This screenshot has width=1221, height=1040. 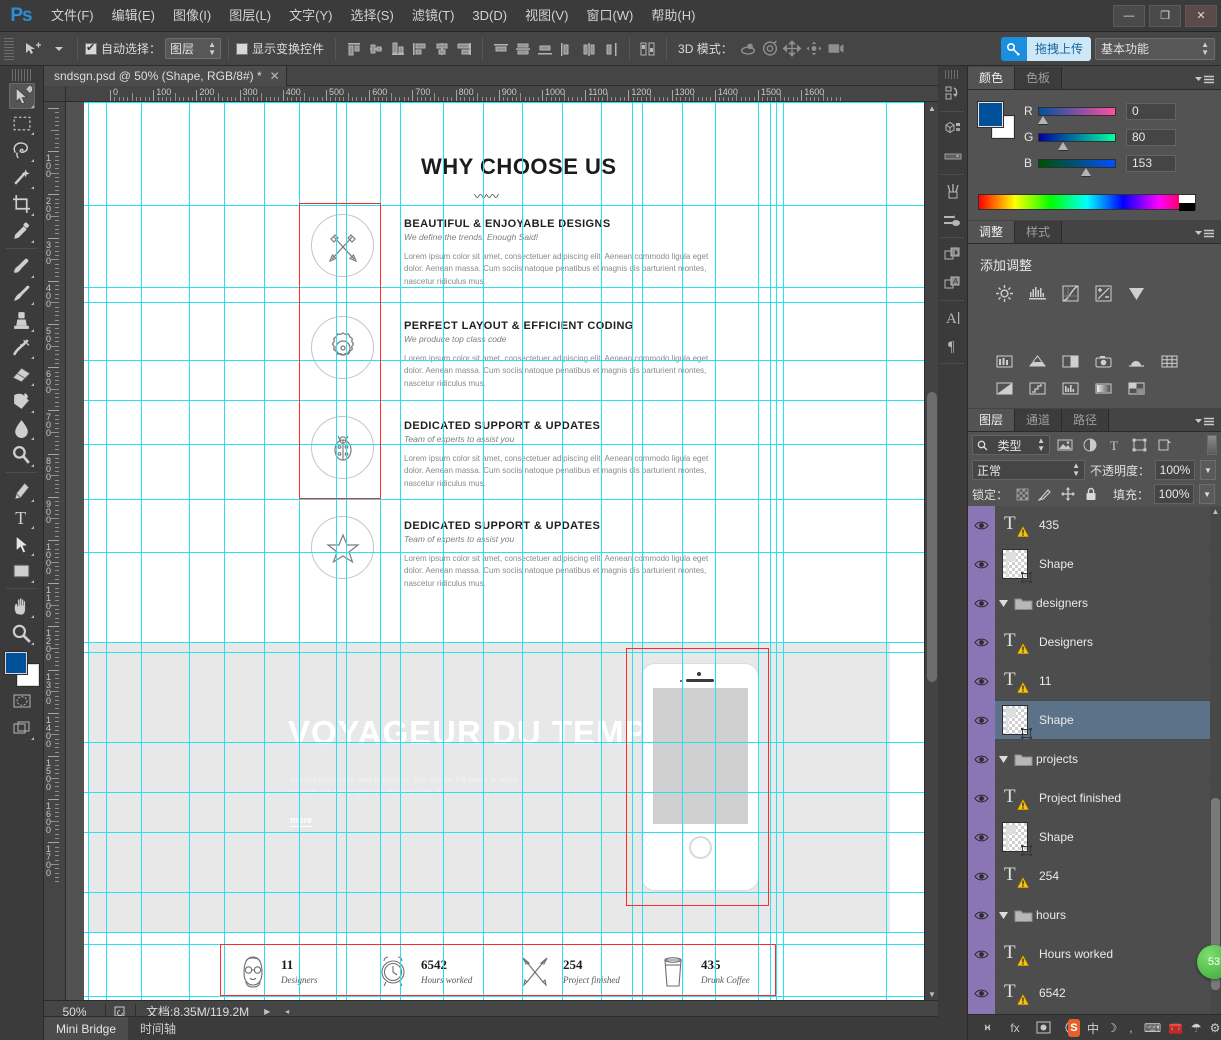 What do you see at coordinates (1094, 993) in the screenshot?
I see `layer-row: T 6542` at bounding box center [1094, 993].